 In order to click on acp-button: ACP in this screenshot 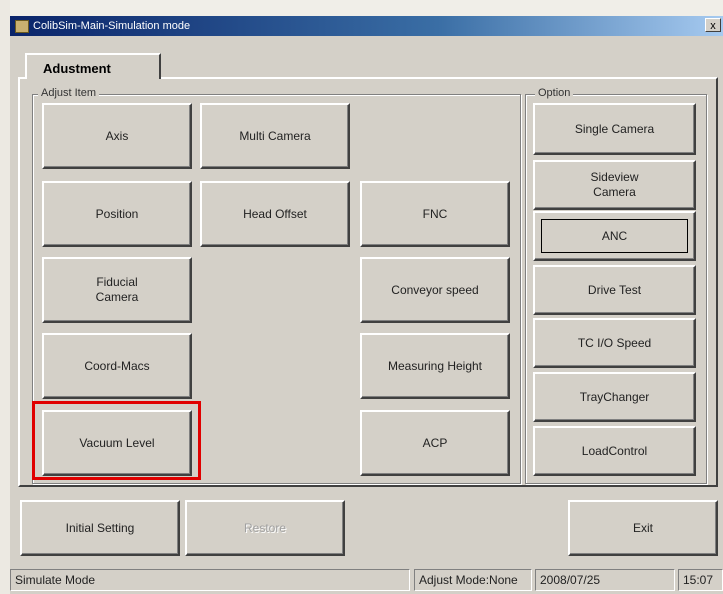, I will do `click(435, 443)`.